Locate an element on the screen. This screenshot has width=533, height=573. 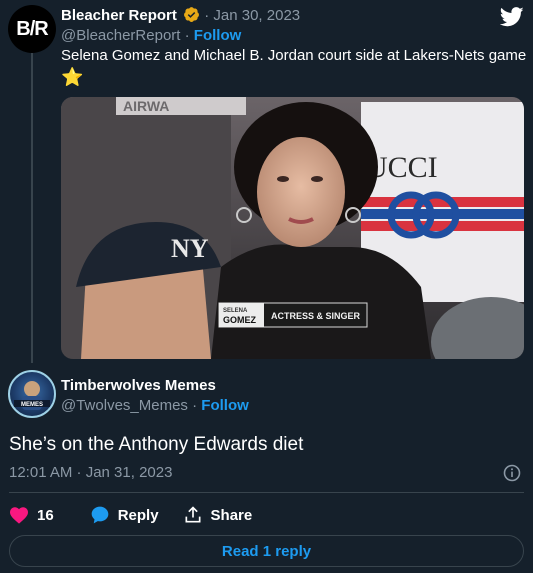
thread-connector-line is located at coordinates (32, 206).